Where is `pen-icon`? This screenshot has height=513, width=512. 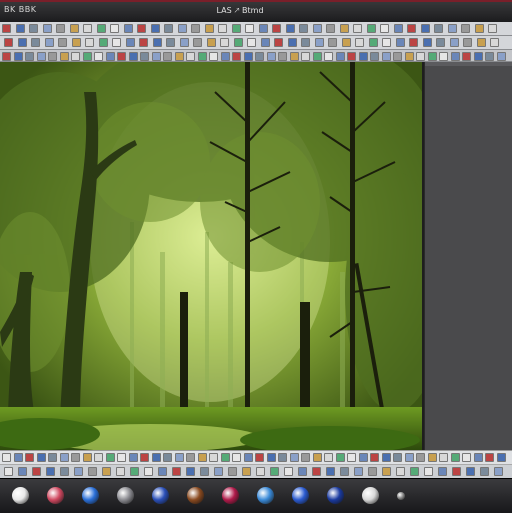 pen-icon is located at coordinates (265, 495).